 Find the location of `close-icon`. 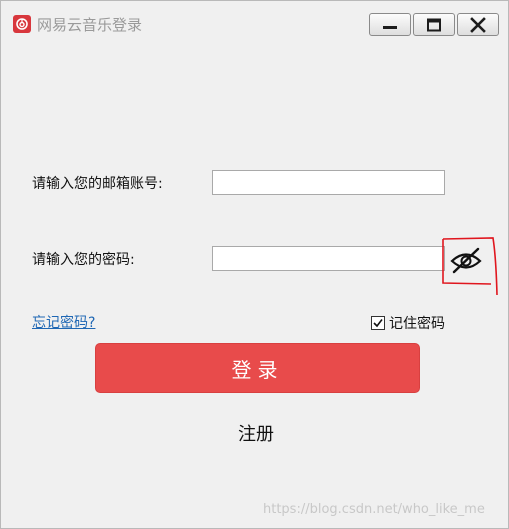

close-icon is located at coordinates (478, 24).